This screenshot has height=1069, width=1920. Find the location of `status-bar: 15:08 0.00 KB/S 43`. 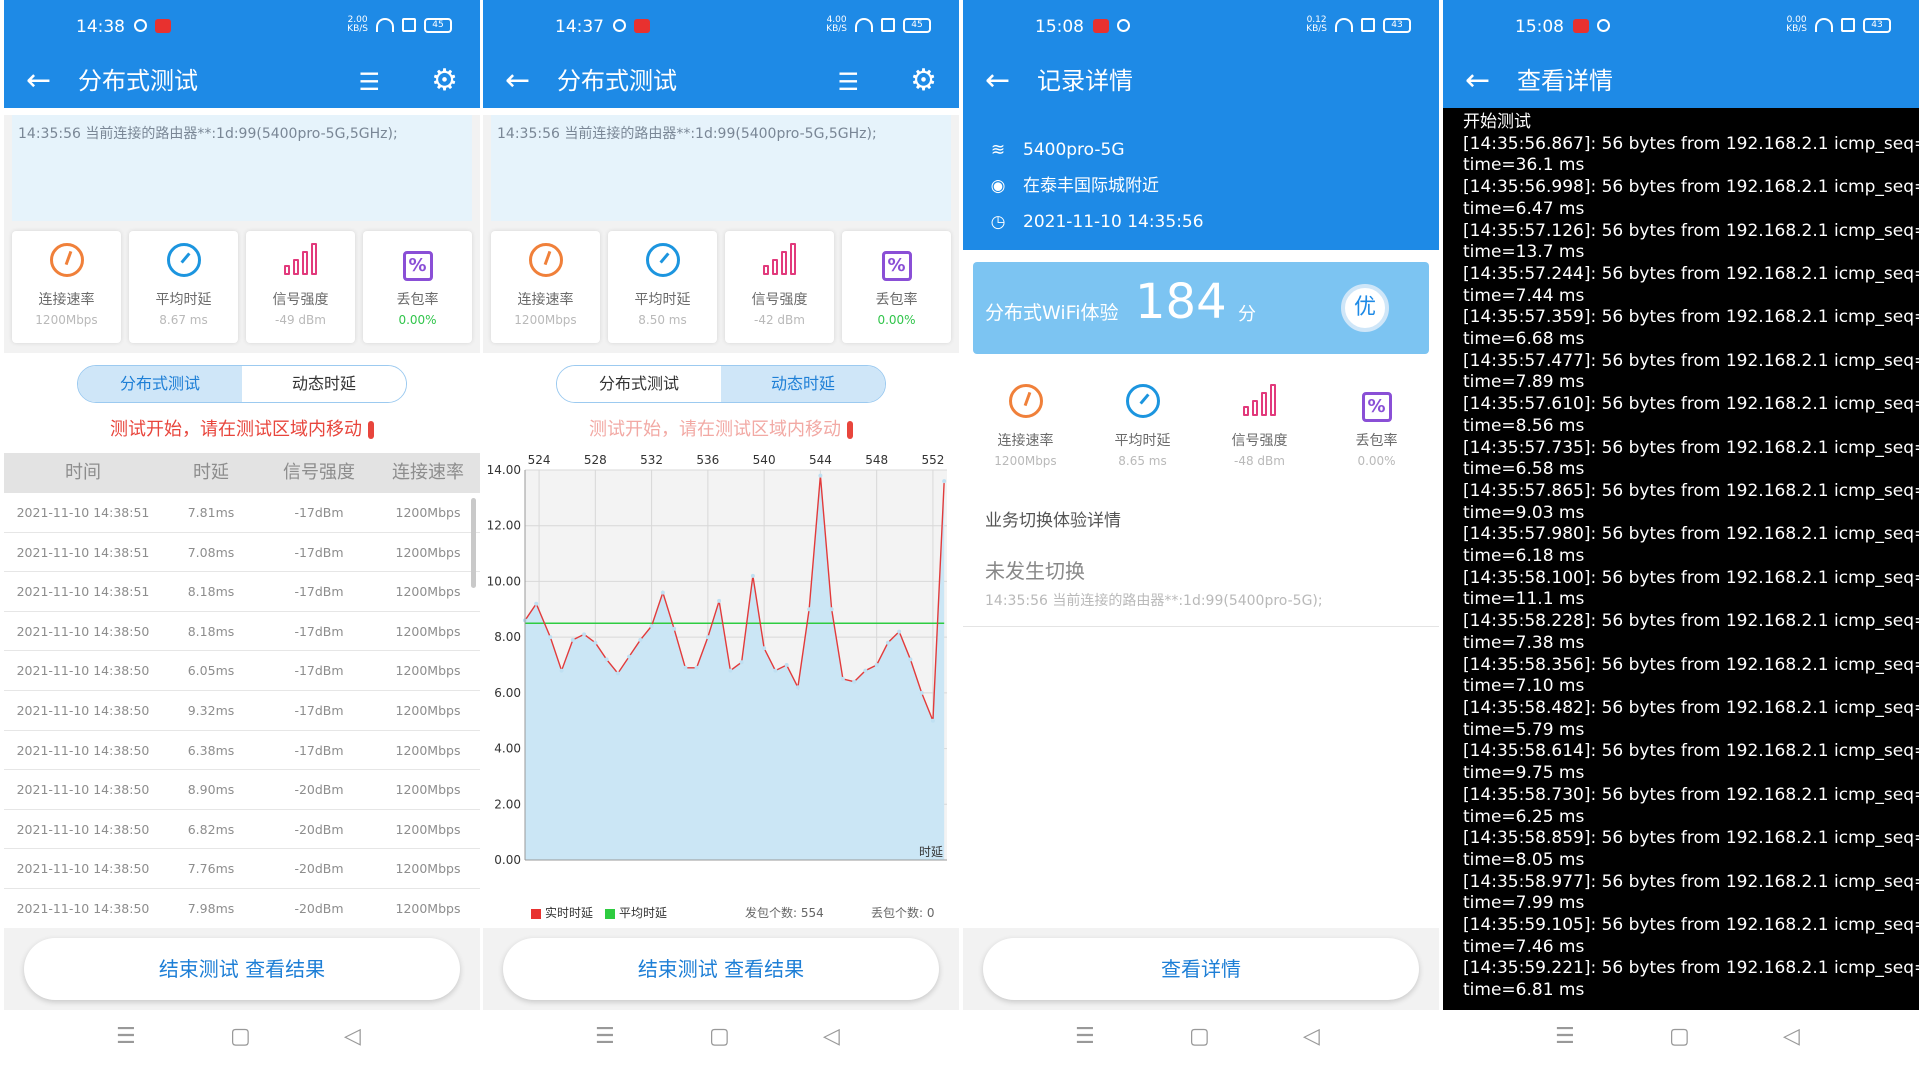

status-bar: 15:08 0.00 KB/S 43 is located at coordinates (1681, 27).